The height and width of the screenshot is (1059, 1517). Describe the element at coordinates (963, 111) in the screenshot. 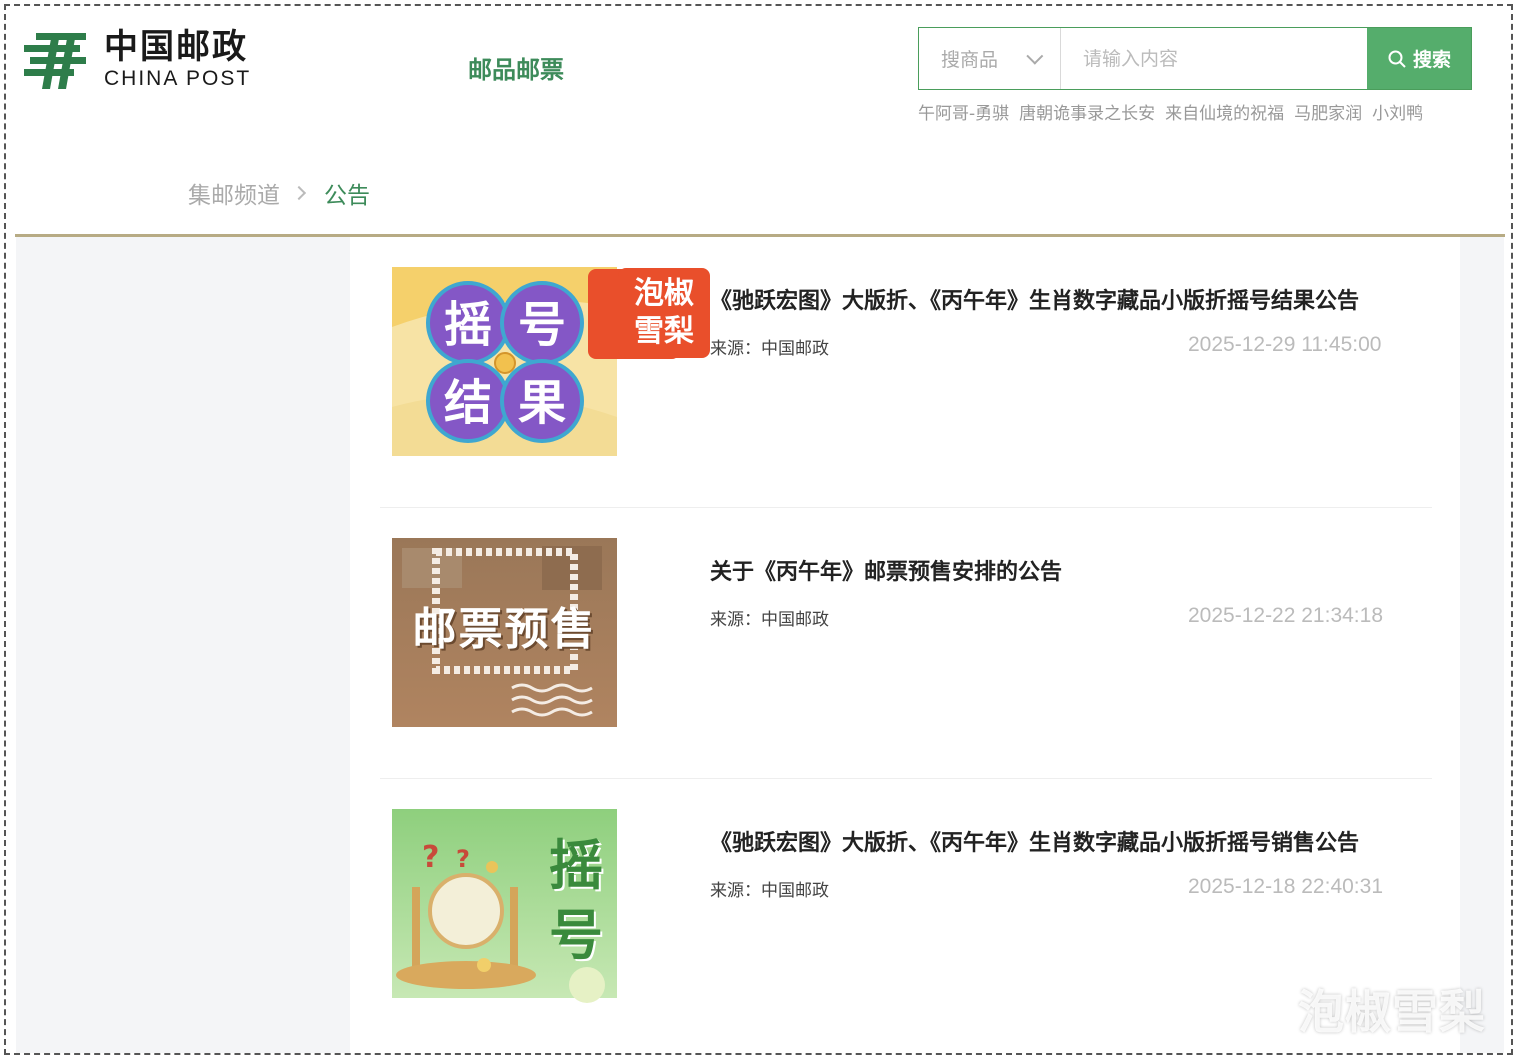

I see `hot-keyword: 午阿哥-勇骐` at that location.